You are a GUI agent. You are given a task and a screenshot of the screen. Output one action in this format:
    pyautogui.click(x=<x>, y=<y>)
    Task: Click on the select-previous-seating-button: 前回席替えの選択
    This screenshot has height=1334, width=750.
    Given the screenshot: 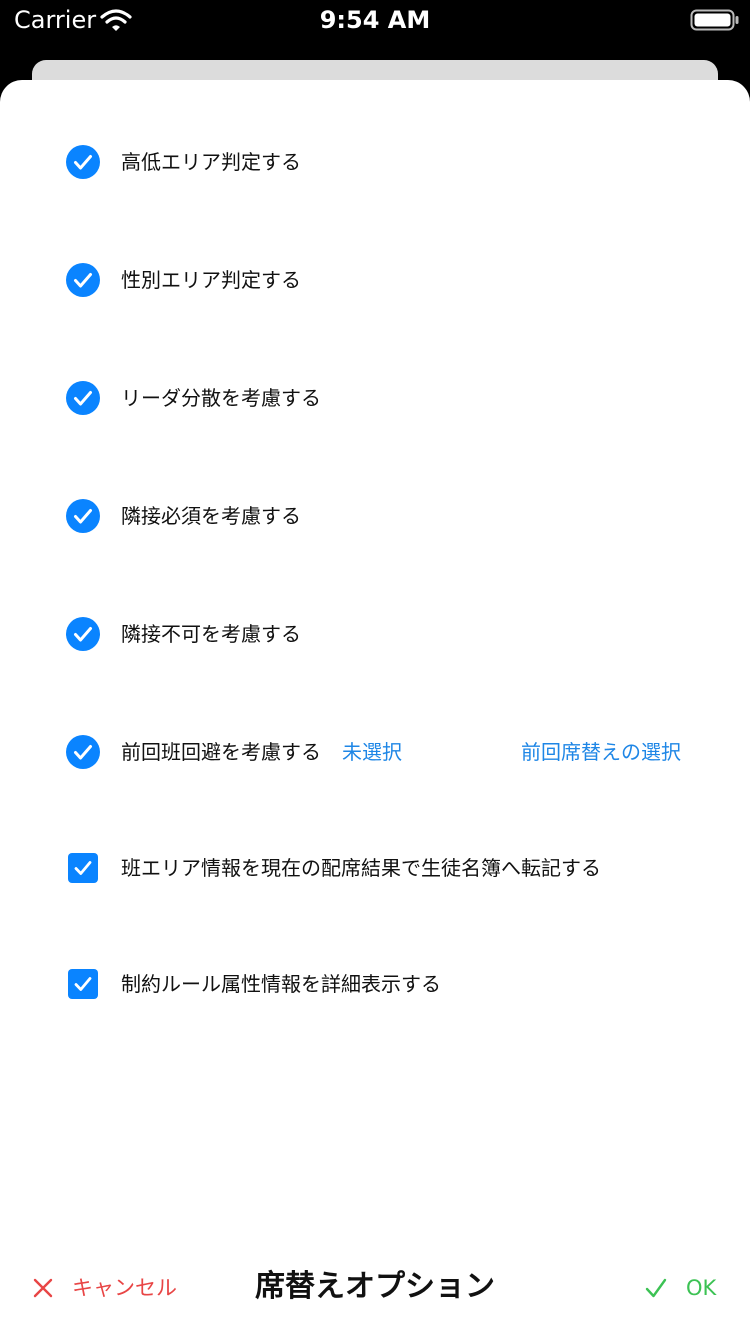 What is the action you would take?
    pyautogui.click(x=601, y=752)
    